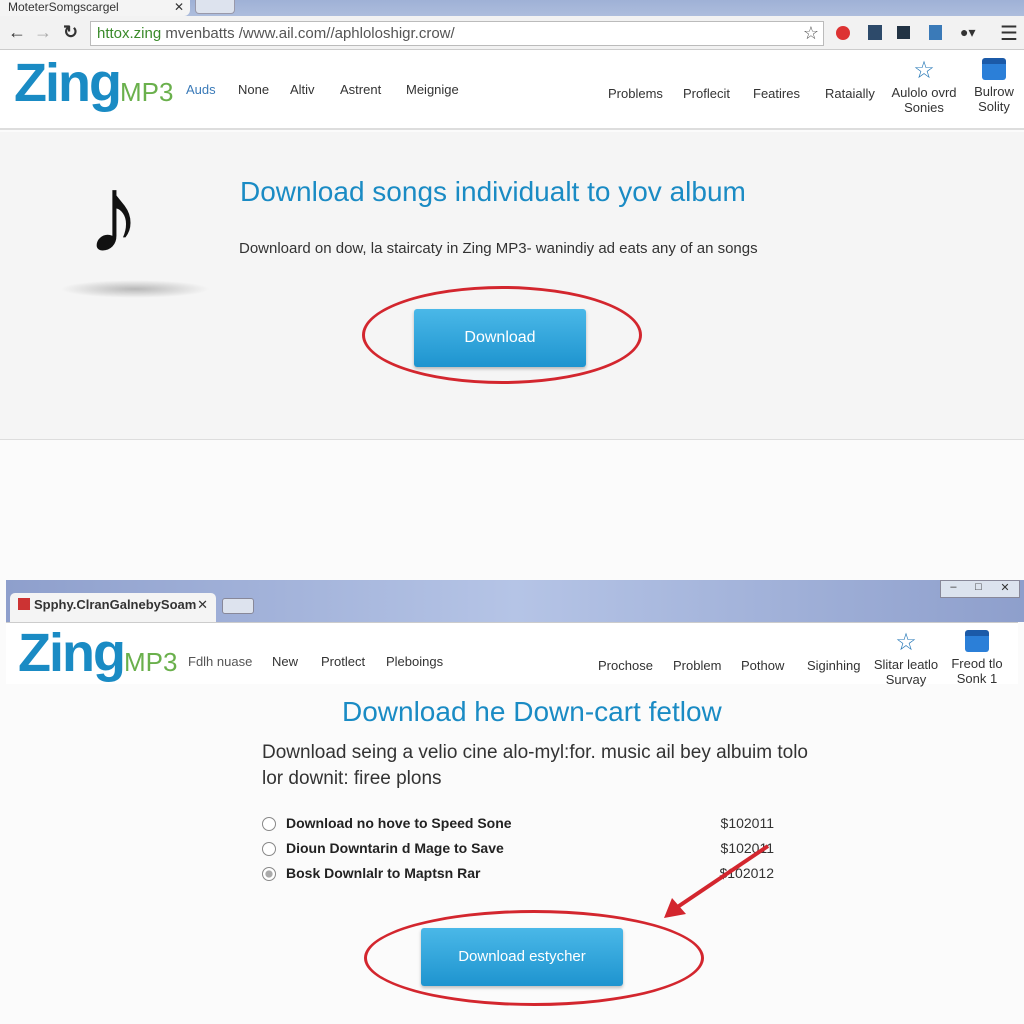 Image resolution: width=1024 pixels, height=1024 pixels. What do you see at coordinates (360, 89) in the screenshot?
I see `nav-item: Astrent` at bounding box center [360, 89].